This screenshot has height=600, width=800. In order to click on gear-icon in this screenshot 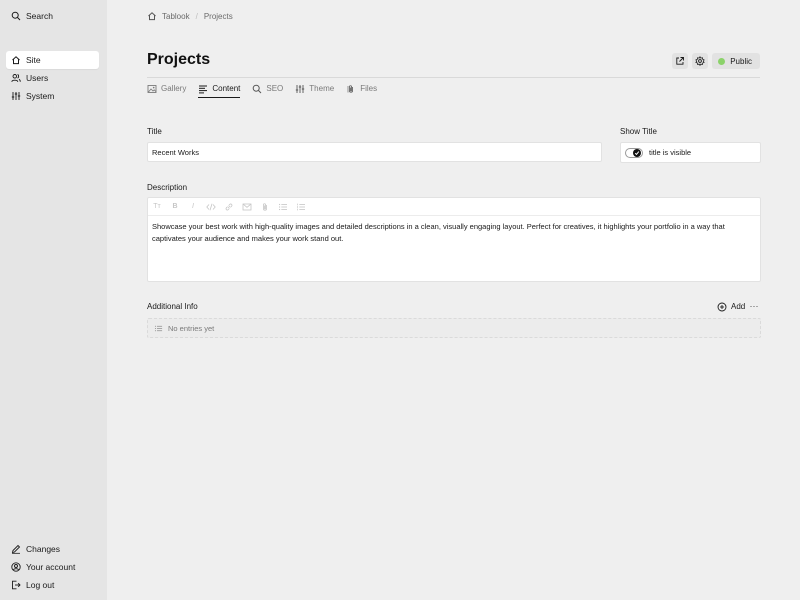, I will do `click(700, 61)`.